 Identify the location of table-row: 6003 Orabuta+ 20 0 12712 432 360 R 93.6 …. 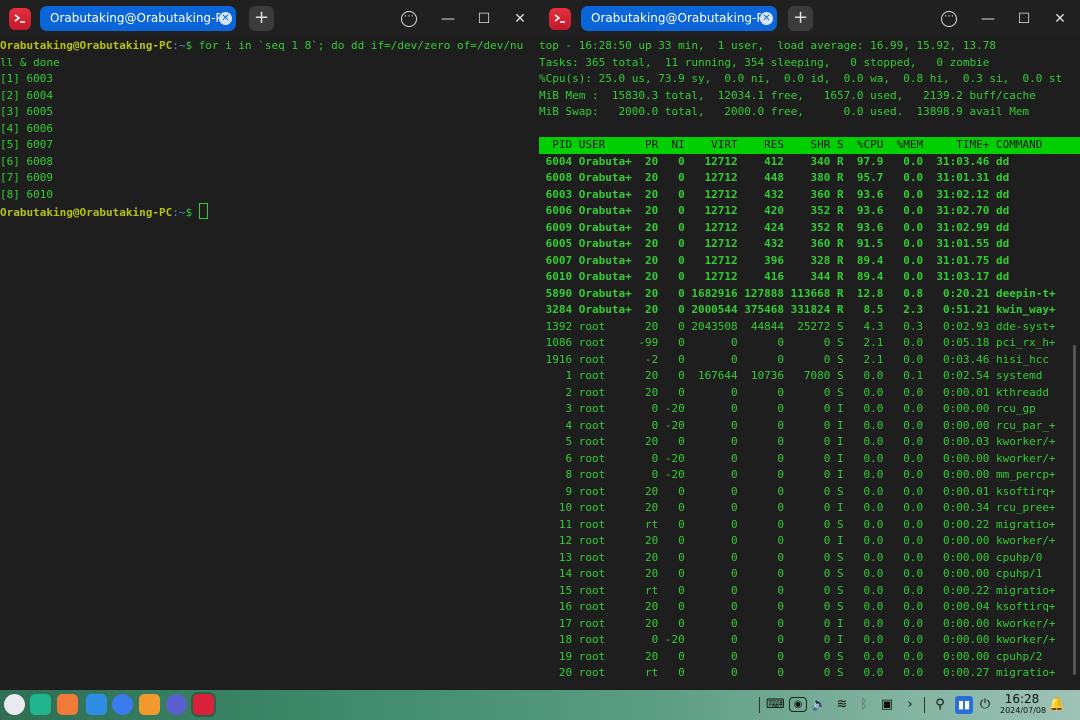
(774, 194).